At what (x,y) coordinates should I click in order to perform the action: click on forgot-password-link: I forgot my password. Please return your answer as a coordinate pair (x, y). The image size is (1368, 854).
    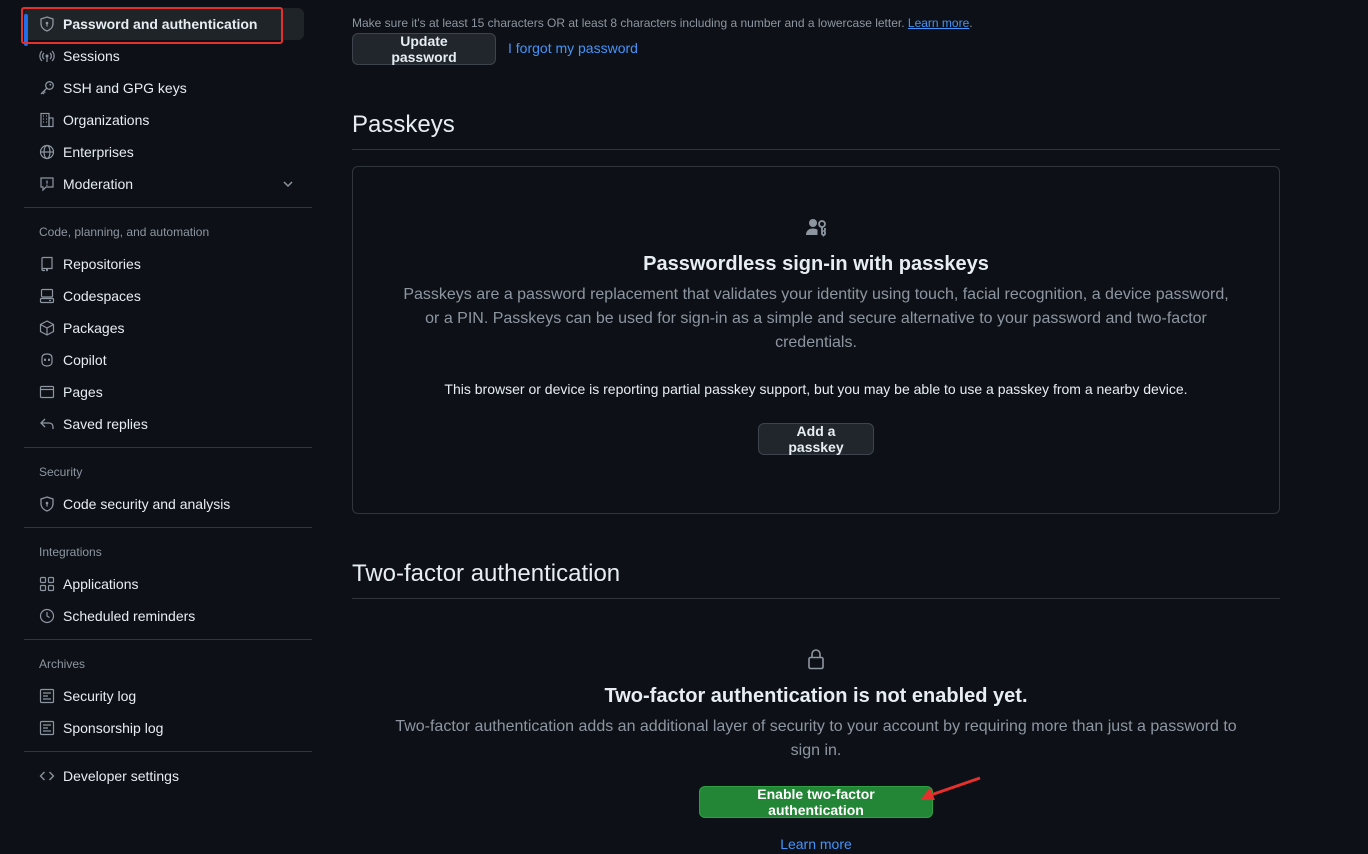
    Looking at the image, I should click on (573, 48).